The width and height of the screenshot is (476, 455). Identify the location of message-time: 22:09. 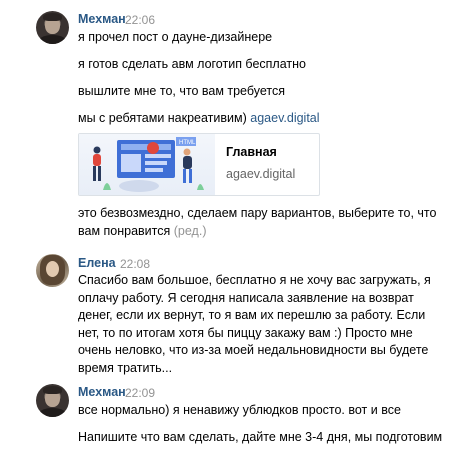
(140, 393).